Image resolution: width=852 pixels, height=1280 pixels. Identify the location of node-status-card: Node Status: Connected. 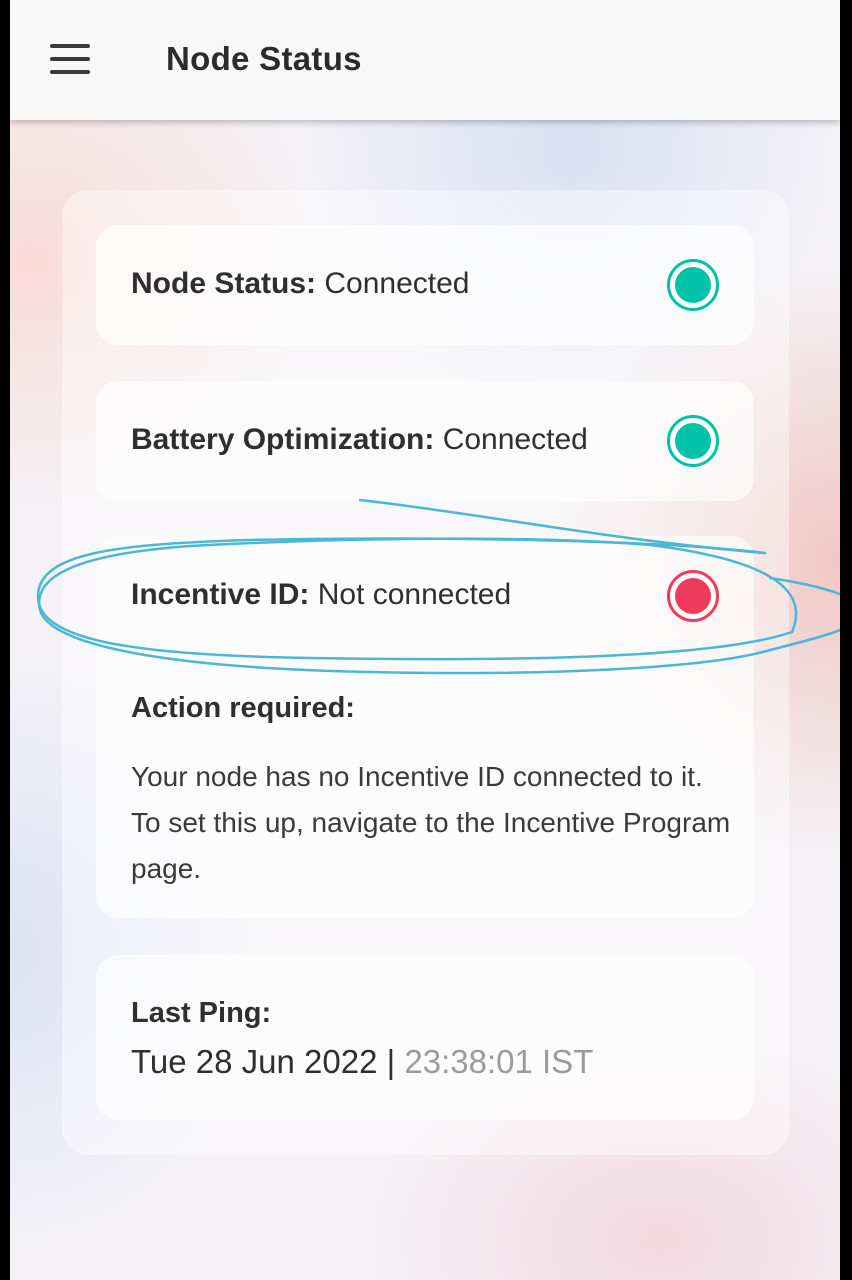
(425, 285).